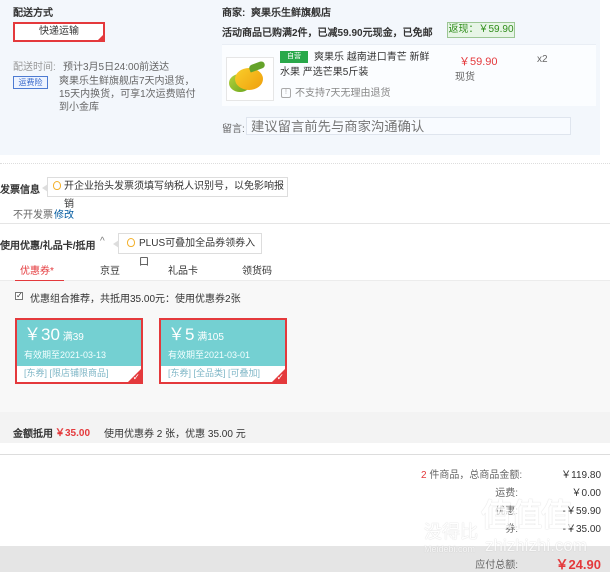 This screenshot has width=610, height=572. I want to click on tab-gift-card: 礼品卡, so click(183, 269).